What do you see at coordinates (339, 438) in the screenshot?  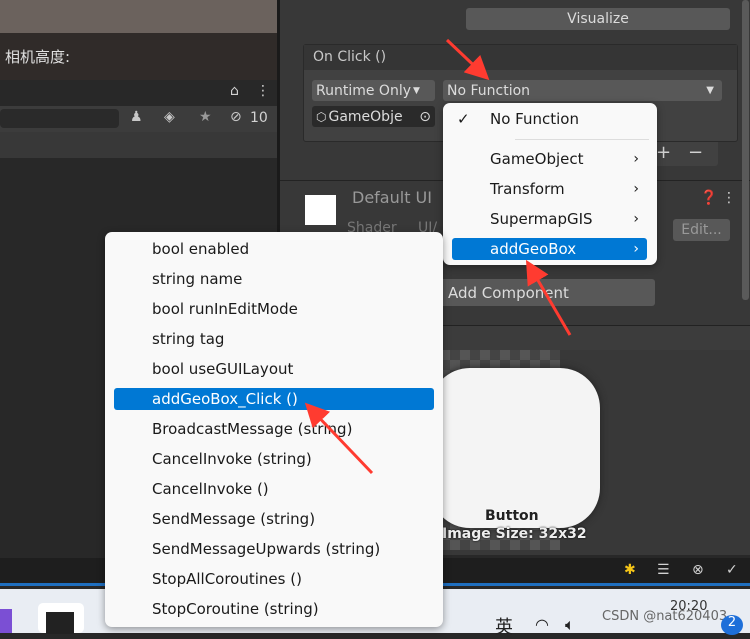 I see `arrow-to-click-method` at bounding box center [339, 438].